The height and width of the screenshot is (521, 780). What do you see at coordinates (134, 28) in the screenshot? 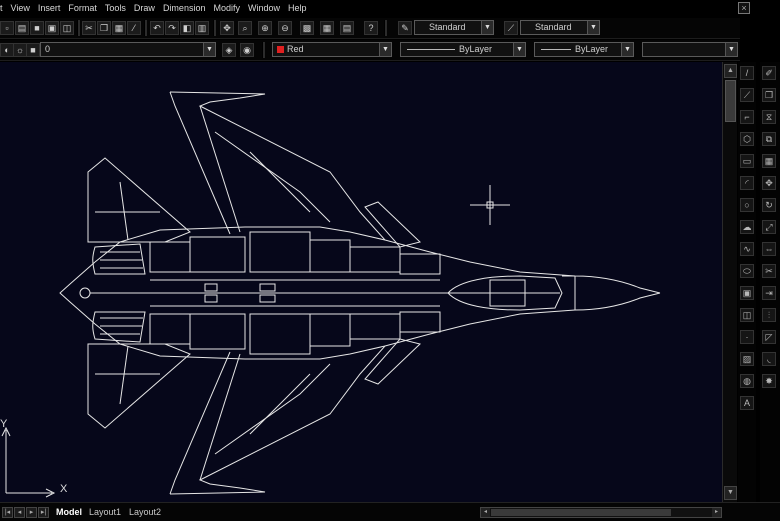
I see `match-prop-icon: ⁄` at bounding box center [134, 28].